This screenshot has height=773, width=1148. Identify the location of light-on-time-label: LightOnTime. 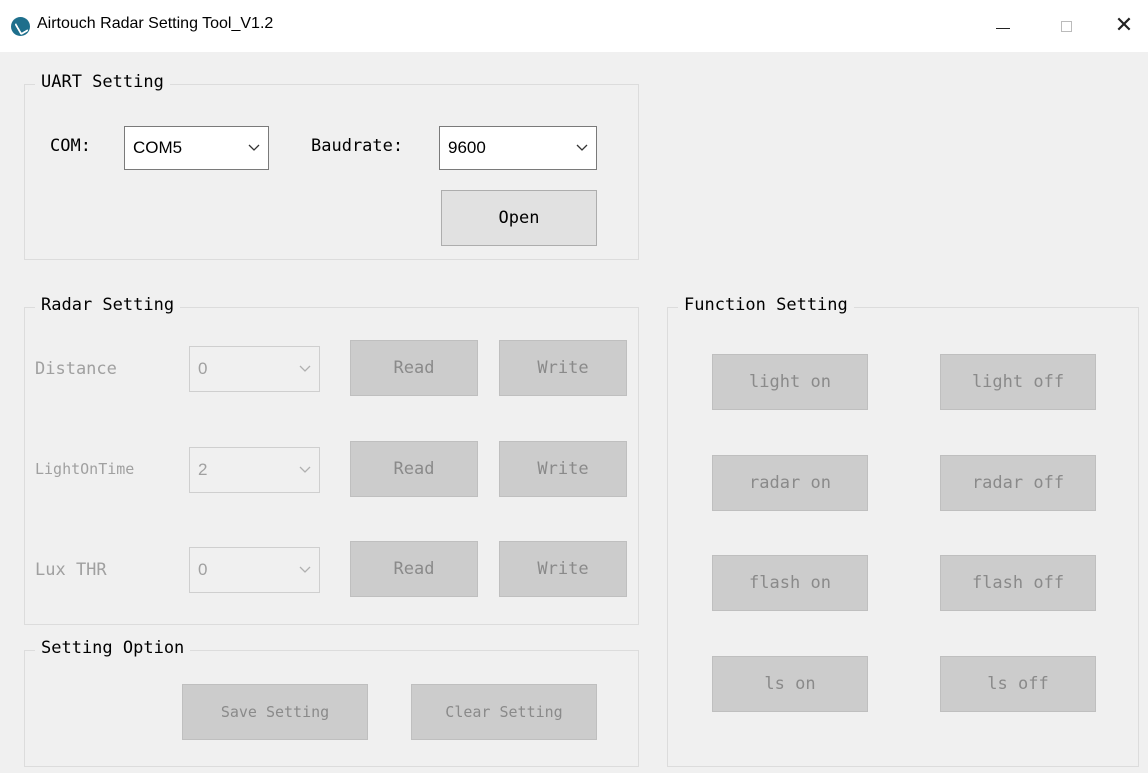
(85, 469).